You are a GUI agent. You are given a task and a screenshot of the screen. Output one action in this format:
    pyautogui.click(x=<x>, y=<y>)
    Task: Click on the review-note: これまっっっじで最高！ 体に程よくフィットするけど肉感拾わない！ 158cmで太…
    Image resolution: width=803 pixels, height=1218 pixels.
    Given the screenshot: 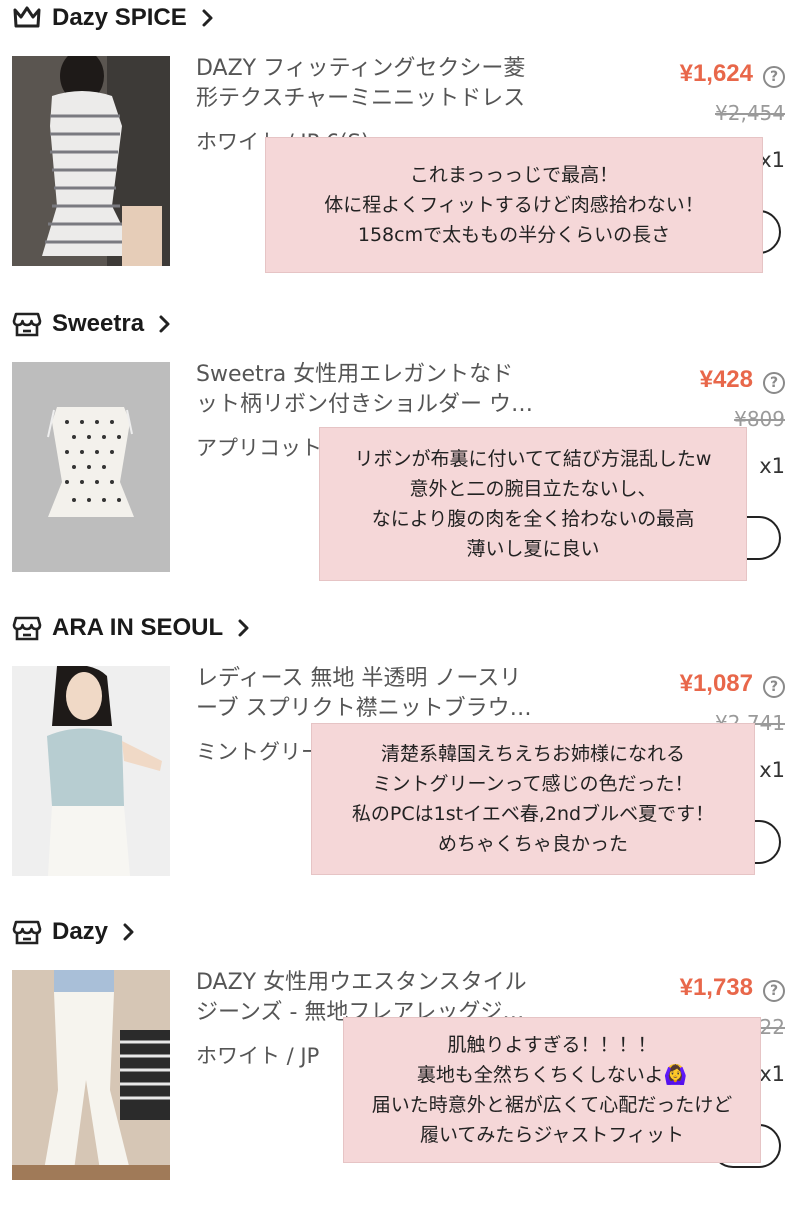 What is the action you would take?
    pyautogui.click(x=514, y=205)
    